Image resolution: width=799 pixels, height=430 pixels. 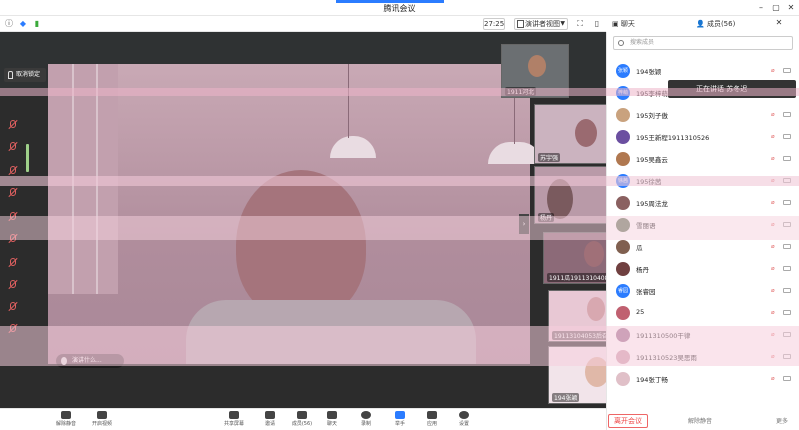 I want to click on signal-icon: ▮, so click(x=37, y=24).